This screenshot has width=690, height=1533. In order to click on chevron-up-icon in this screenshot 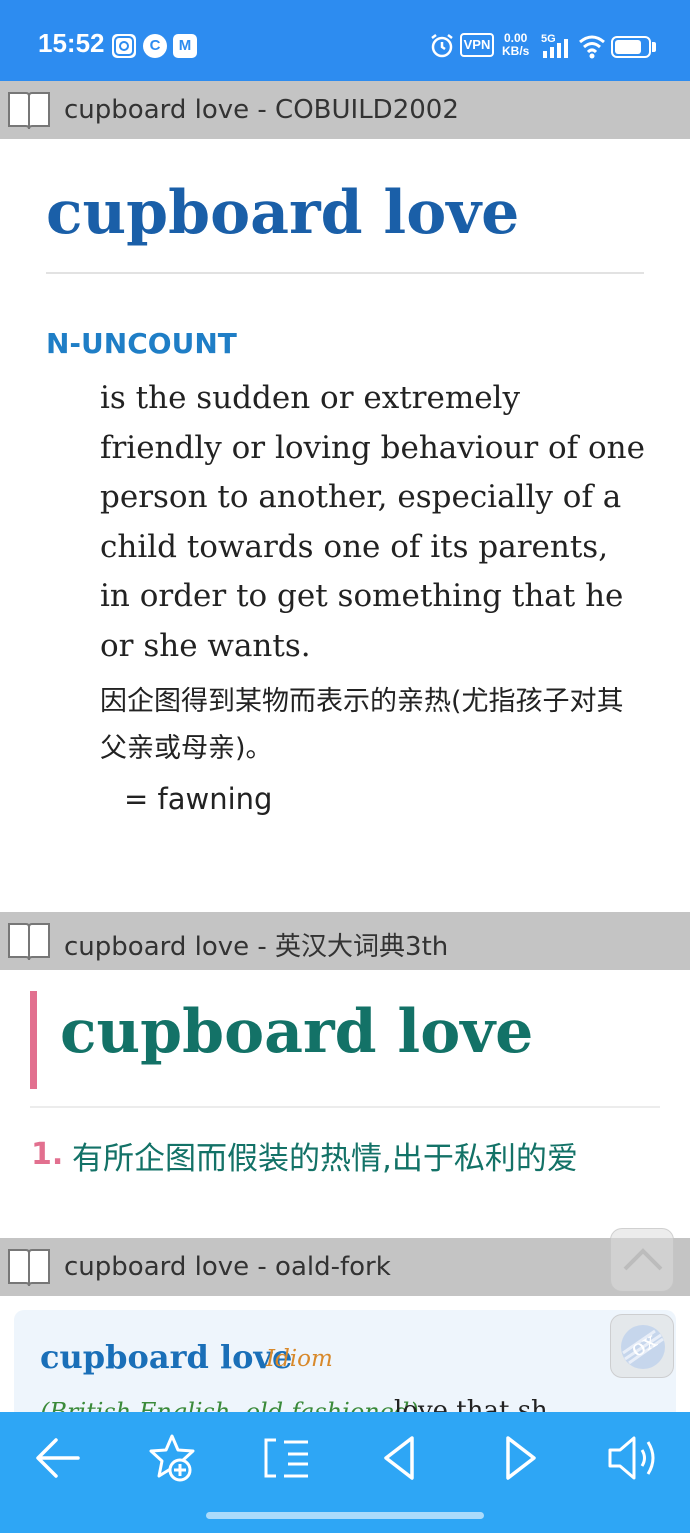, I will do `click(643, 1259)`.